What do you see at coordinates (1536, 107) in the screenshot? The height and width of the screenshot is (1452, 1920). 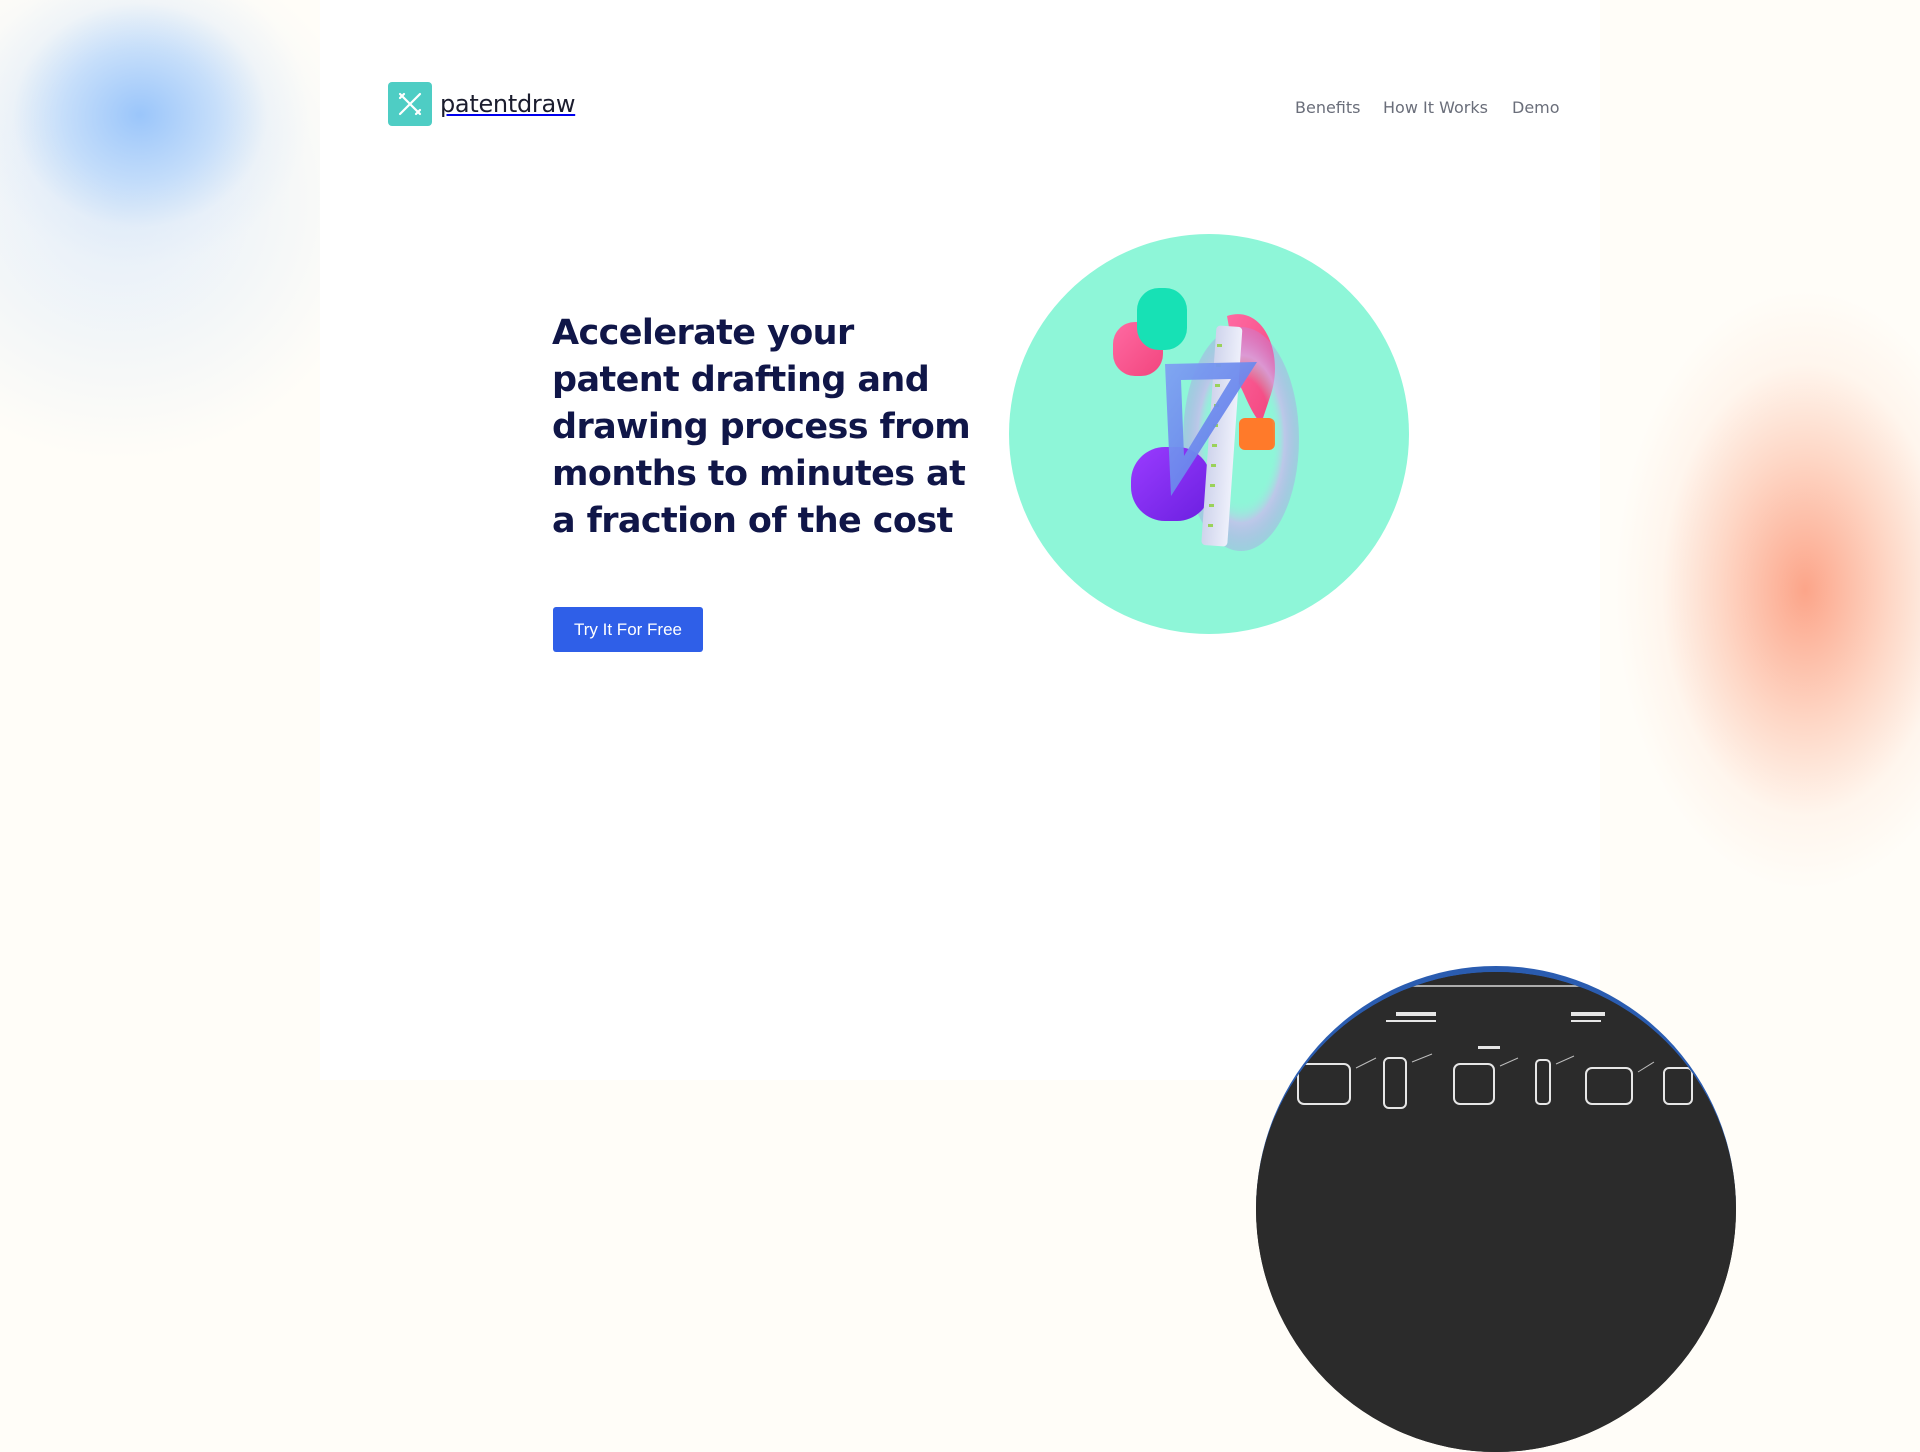 I see `nav-link-demo: Demo` at bounding box center [1536, 107].